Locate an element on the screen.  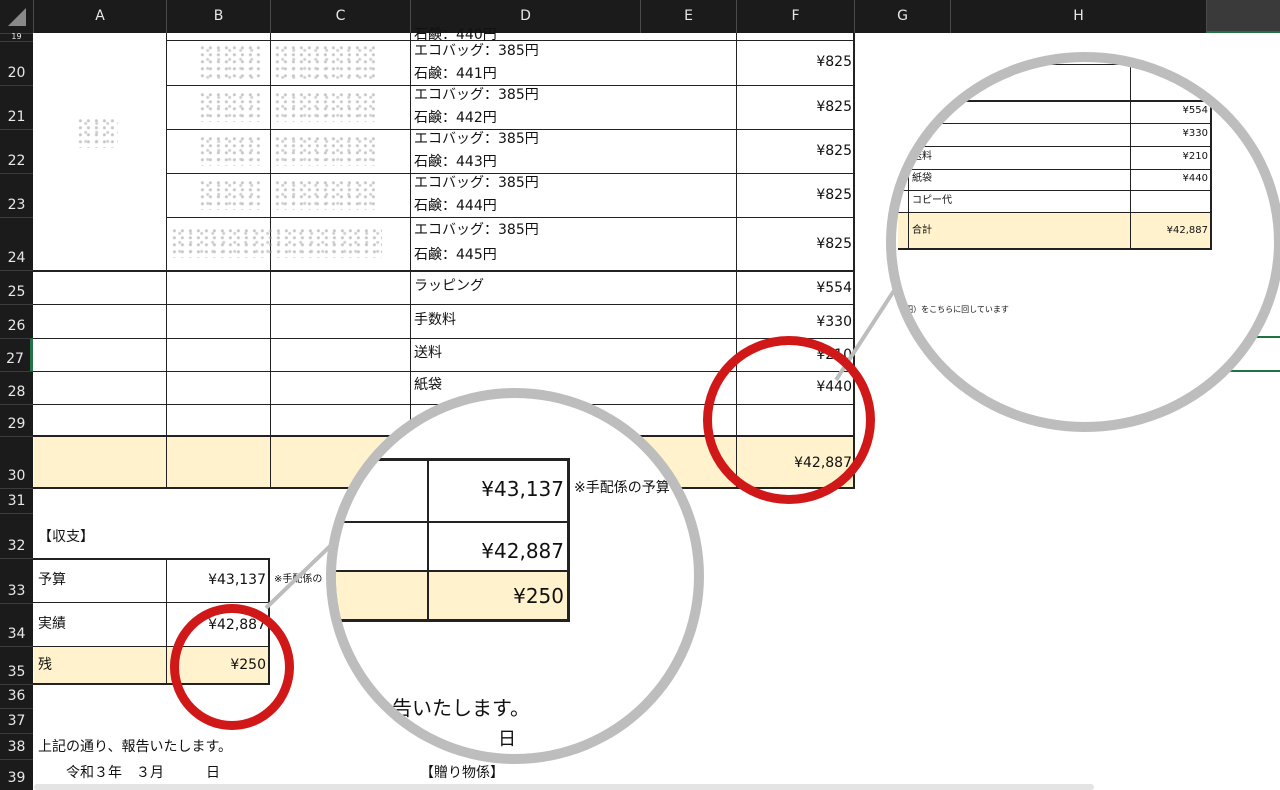
row-header-23: 23 is located at coordinates (16, 195).